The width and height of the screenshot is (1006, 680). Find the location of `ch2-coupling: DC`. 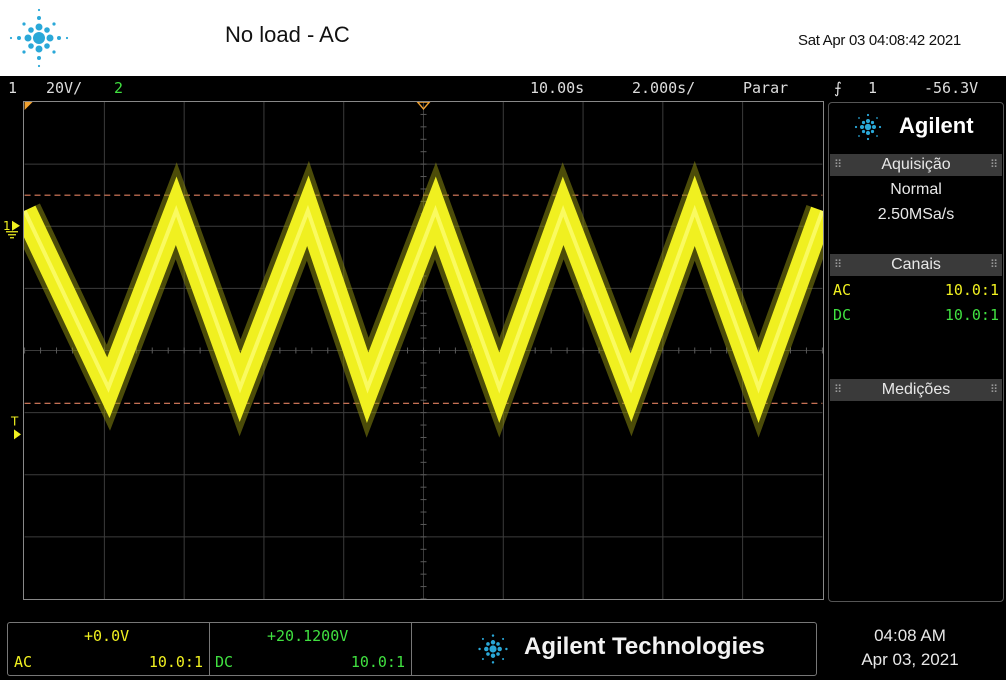

ch2-coupling: DC is located at coordinates (224, 662).